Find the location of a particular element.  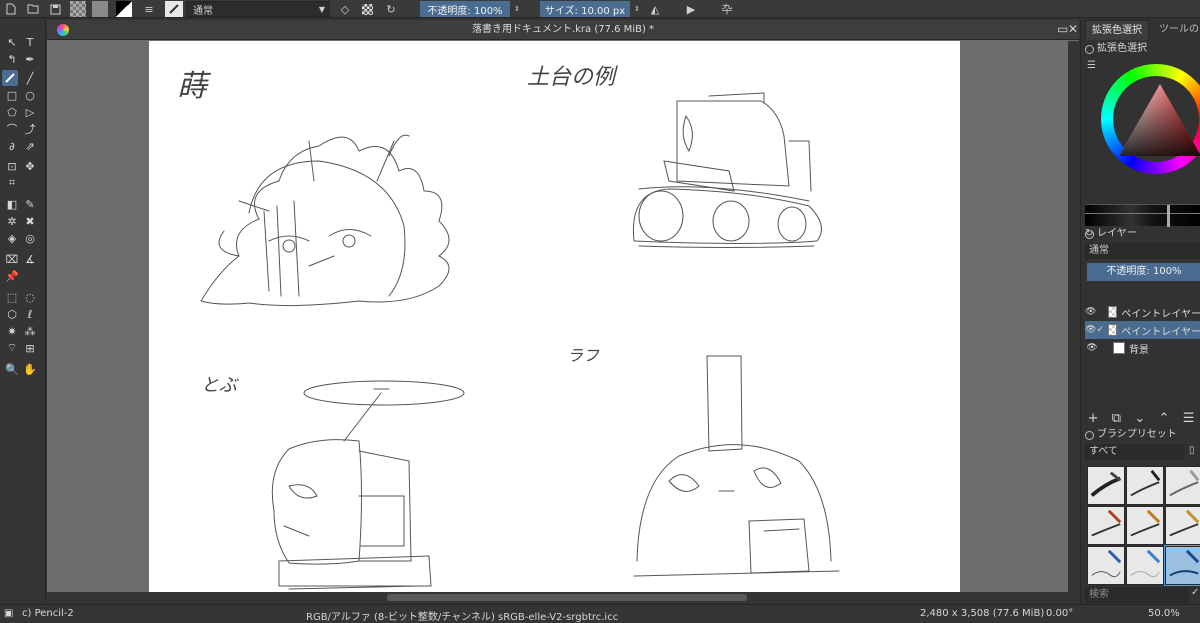

vertical-scrollbar is located at coordinates (1073, 316).